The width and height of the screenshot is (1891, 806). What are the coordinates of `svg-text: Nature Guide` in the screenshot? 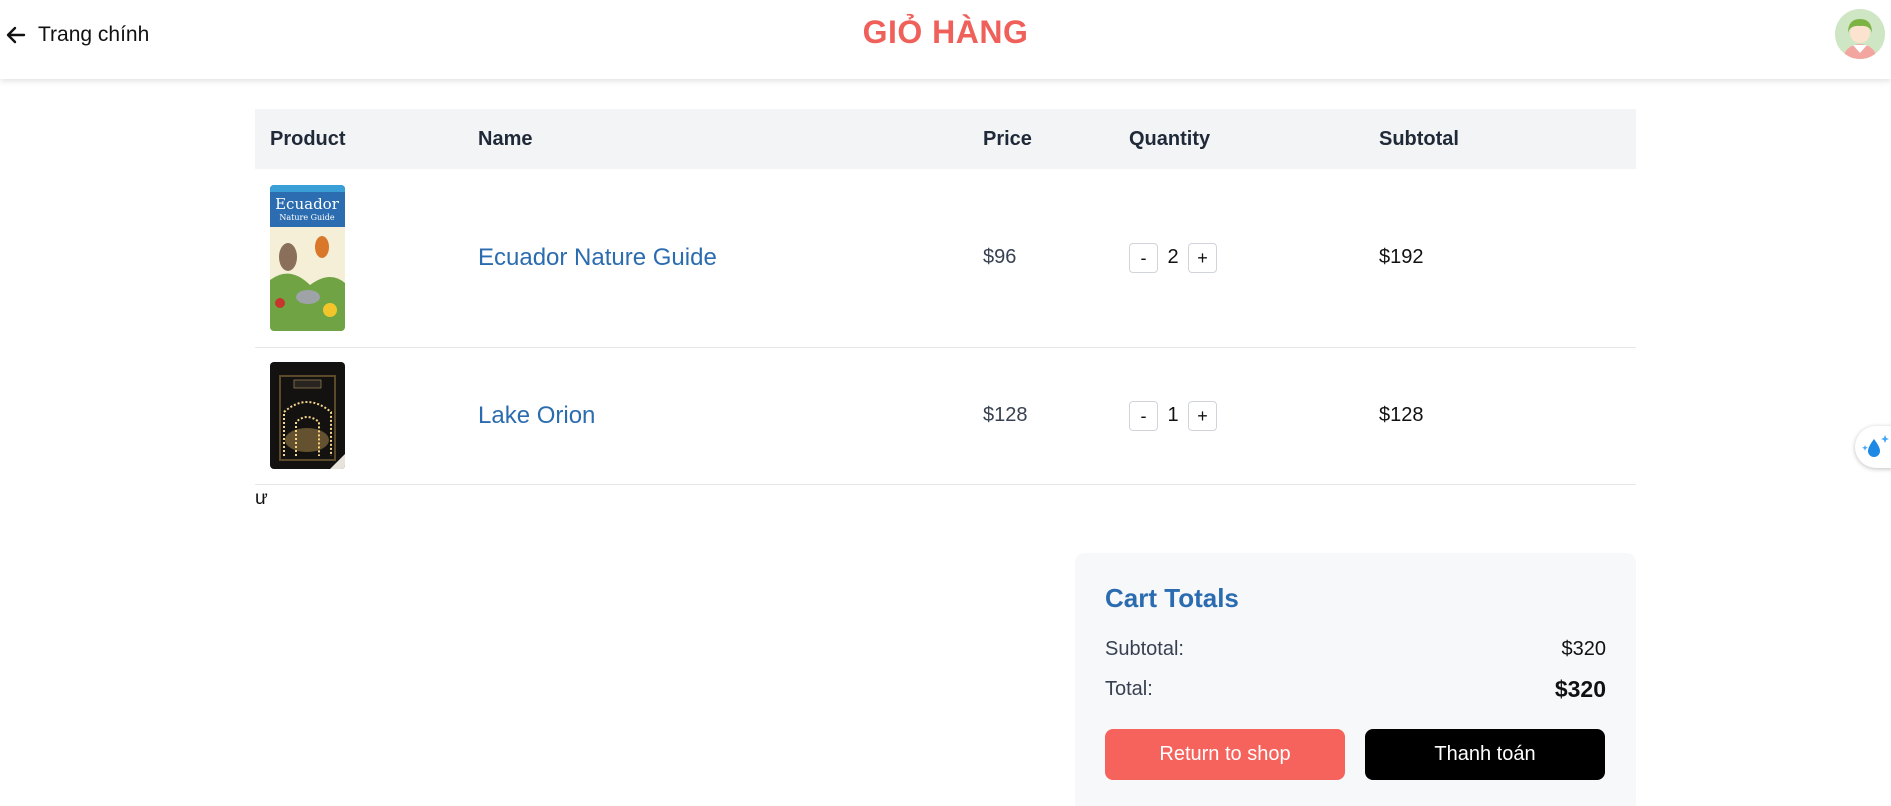 It's located at (306, 217).